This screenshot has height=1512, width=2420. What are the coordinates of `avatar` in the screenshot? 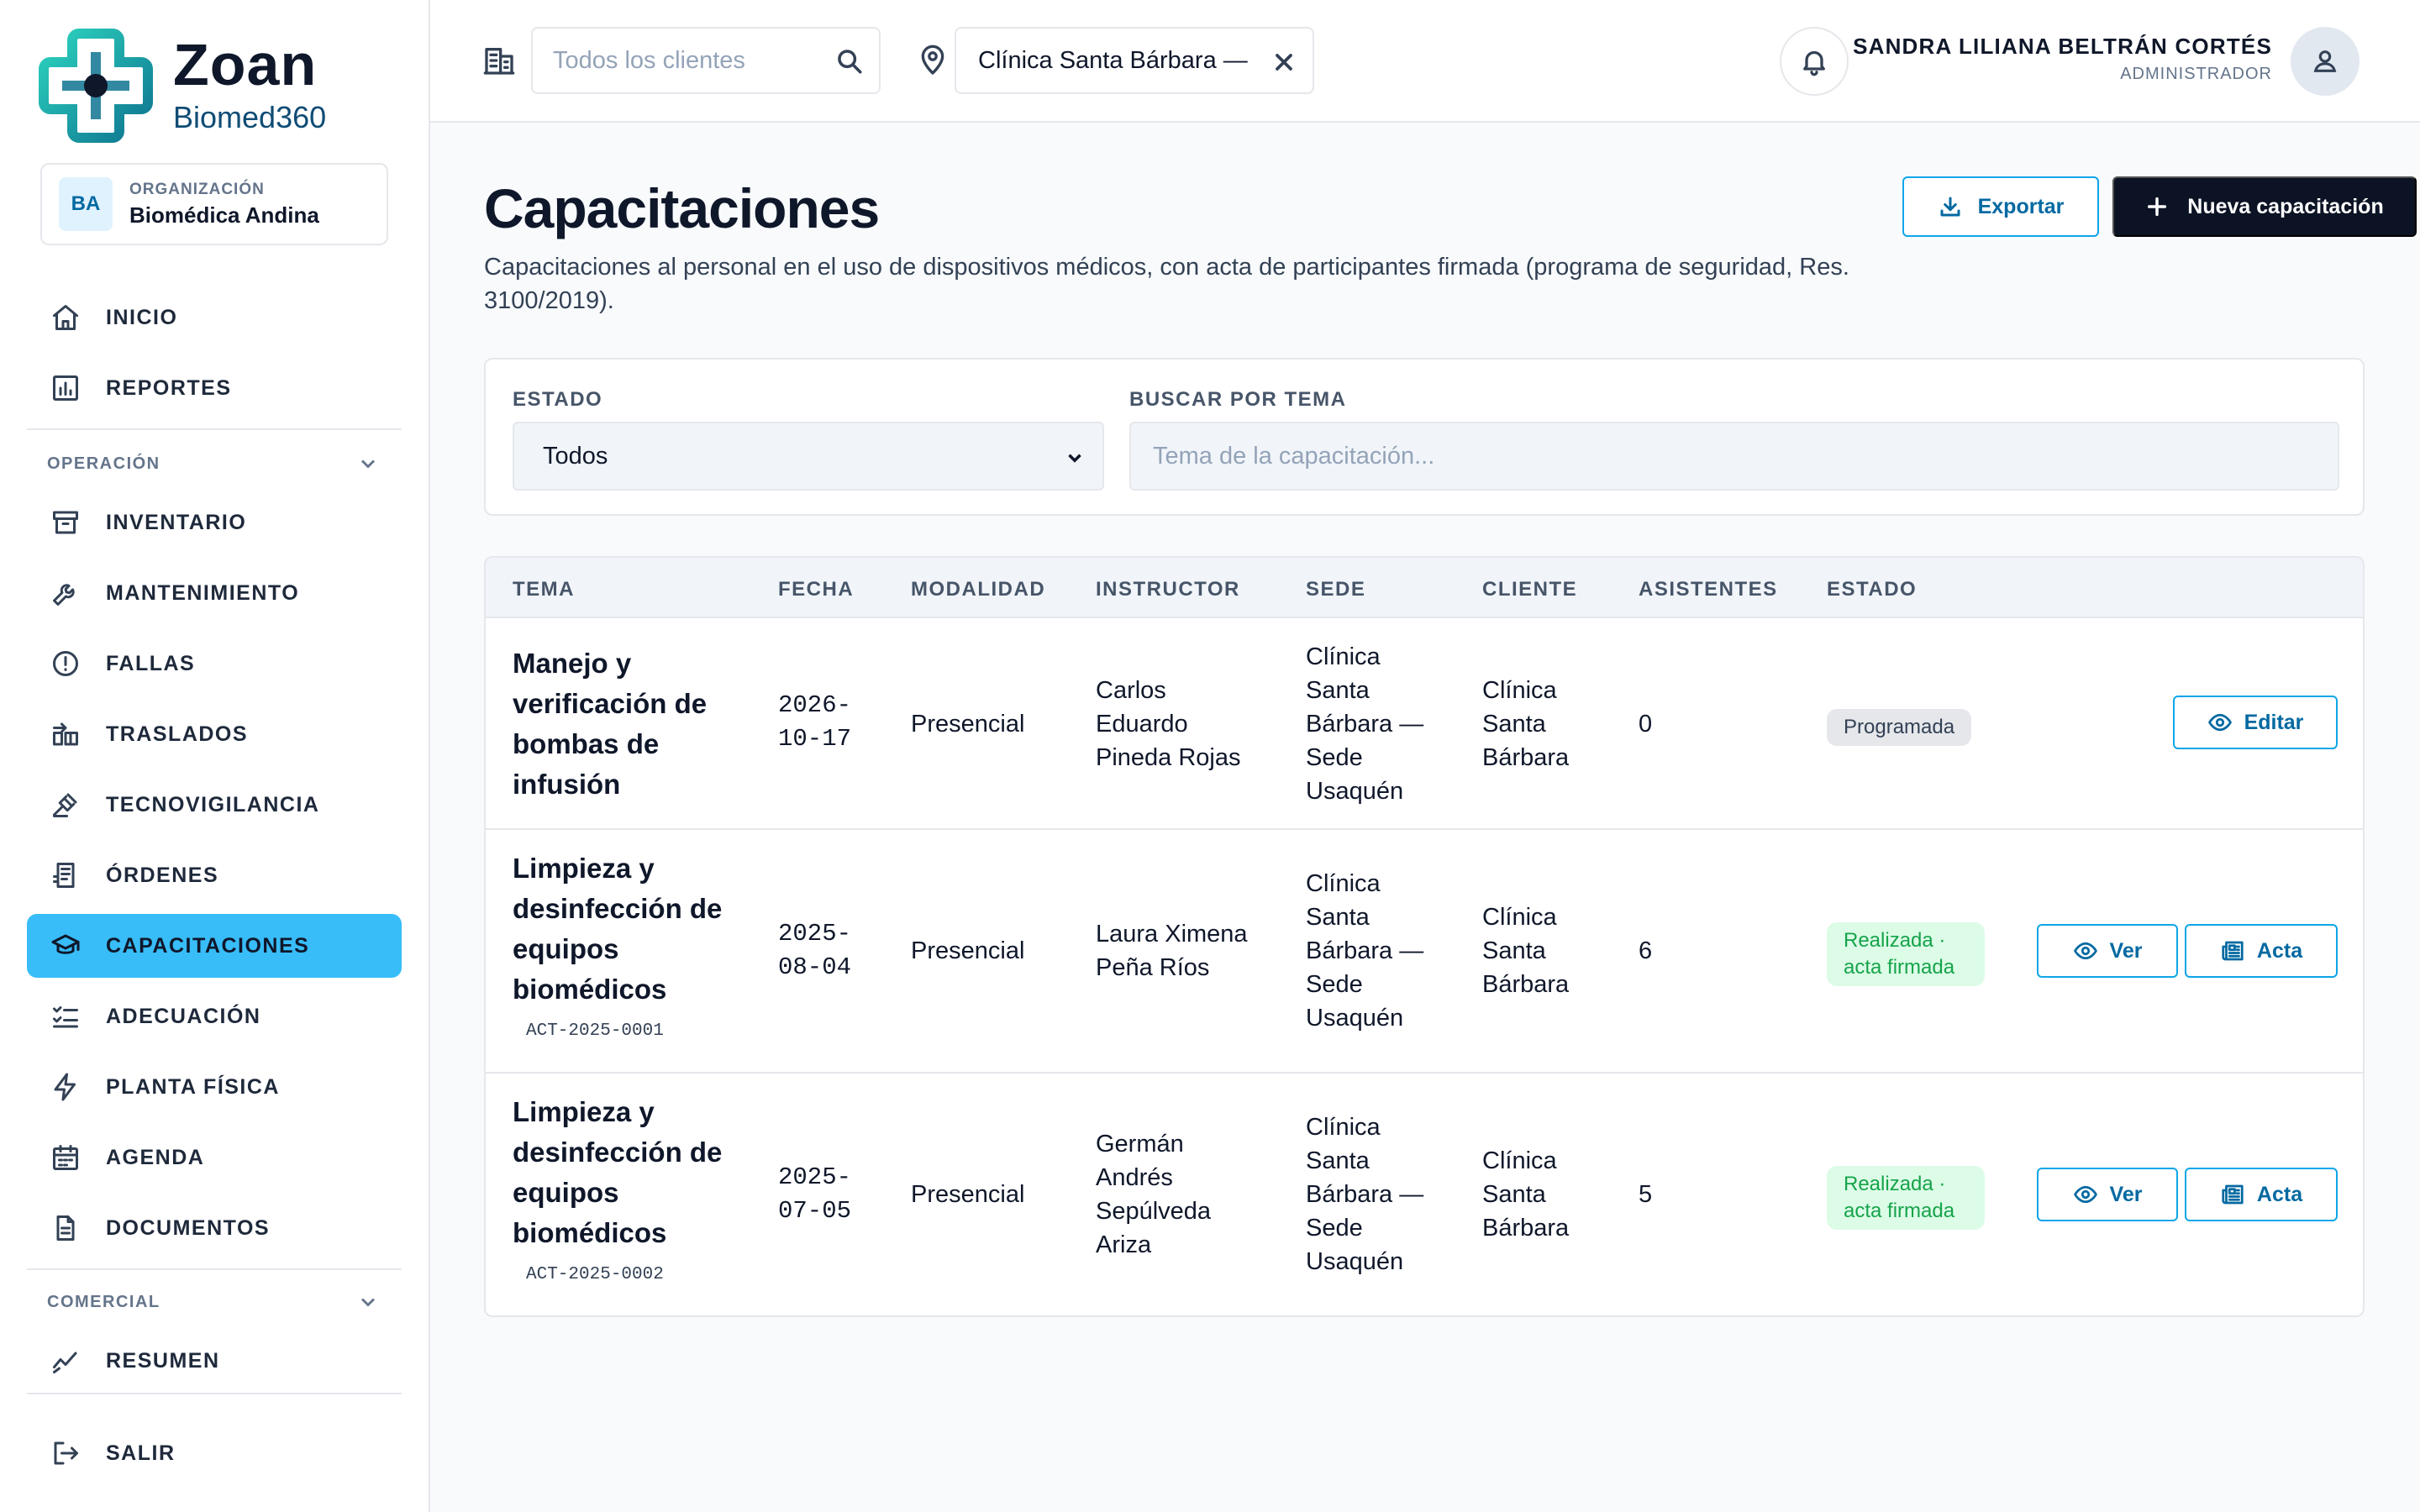 It's located at (2326, 61).